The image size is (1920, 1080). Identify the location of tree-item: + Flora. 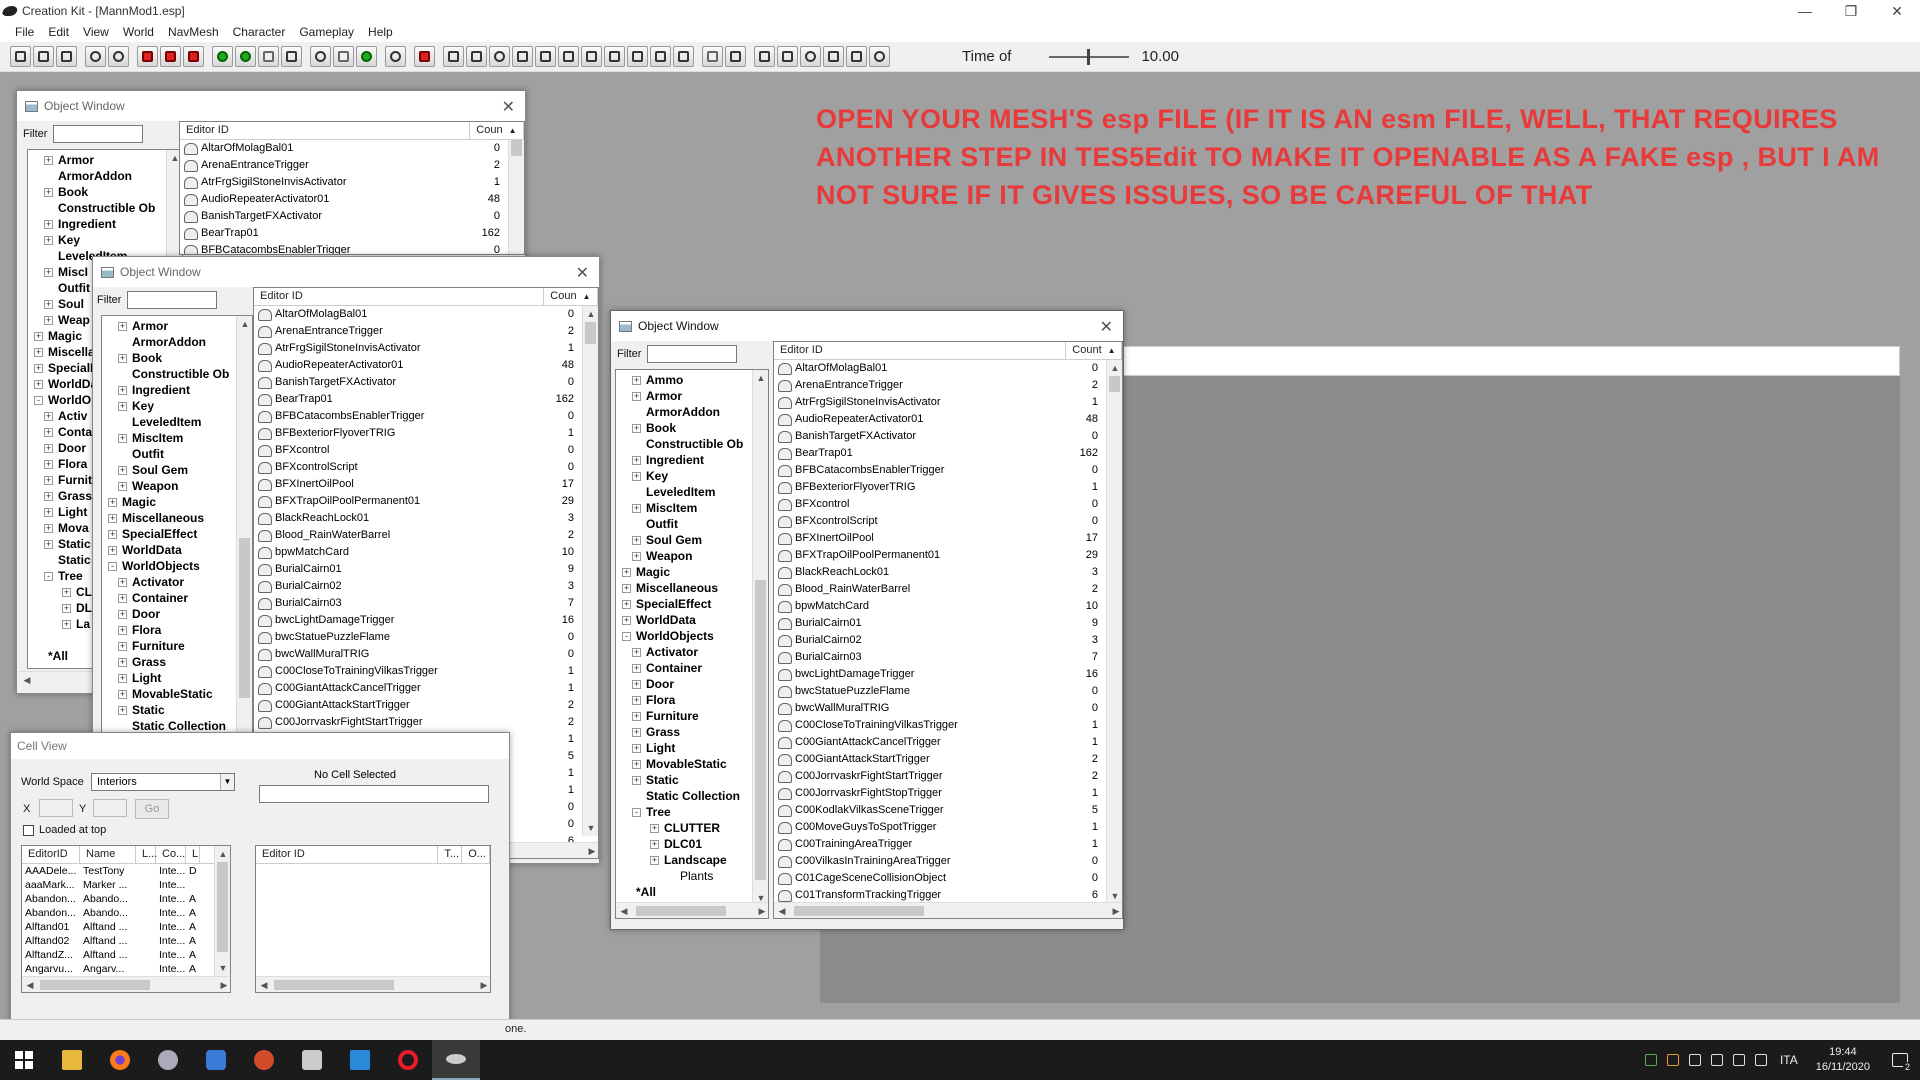
(692, 700).